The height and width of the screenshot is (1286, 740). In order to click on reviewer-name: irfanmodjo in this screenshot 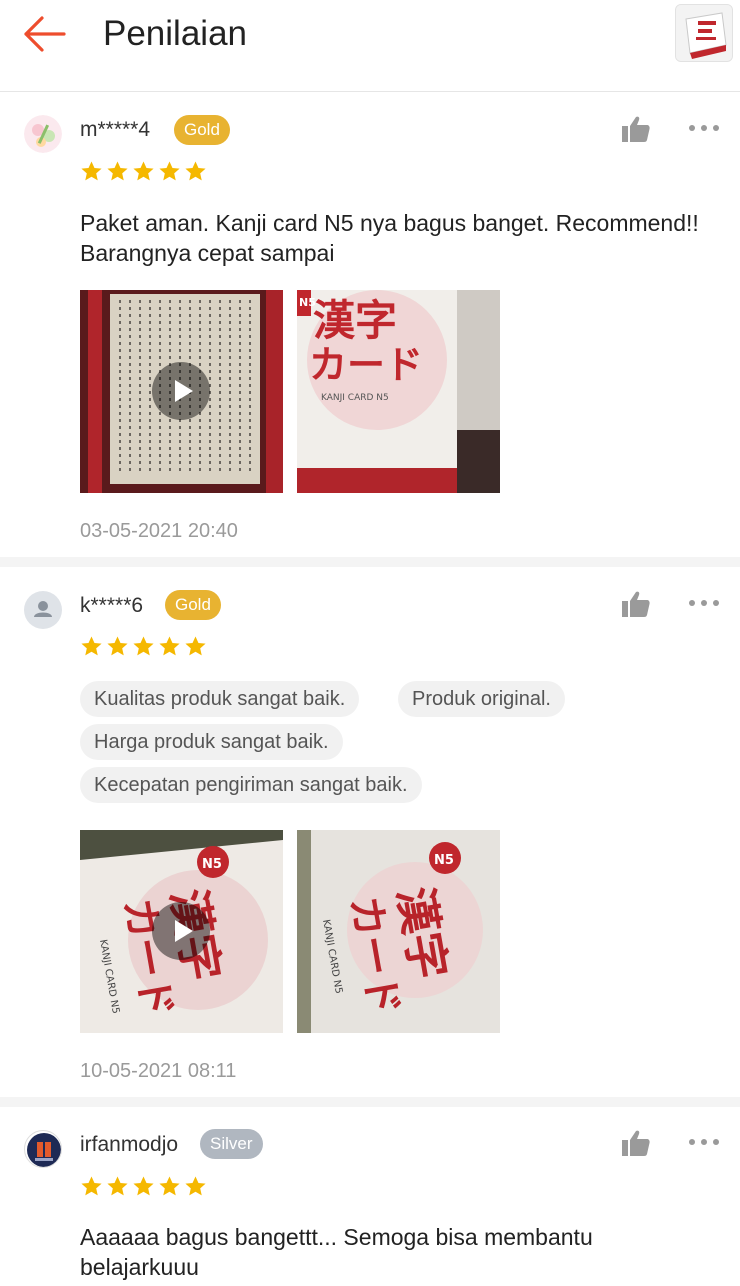, I will do `click(129, 1144)`.